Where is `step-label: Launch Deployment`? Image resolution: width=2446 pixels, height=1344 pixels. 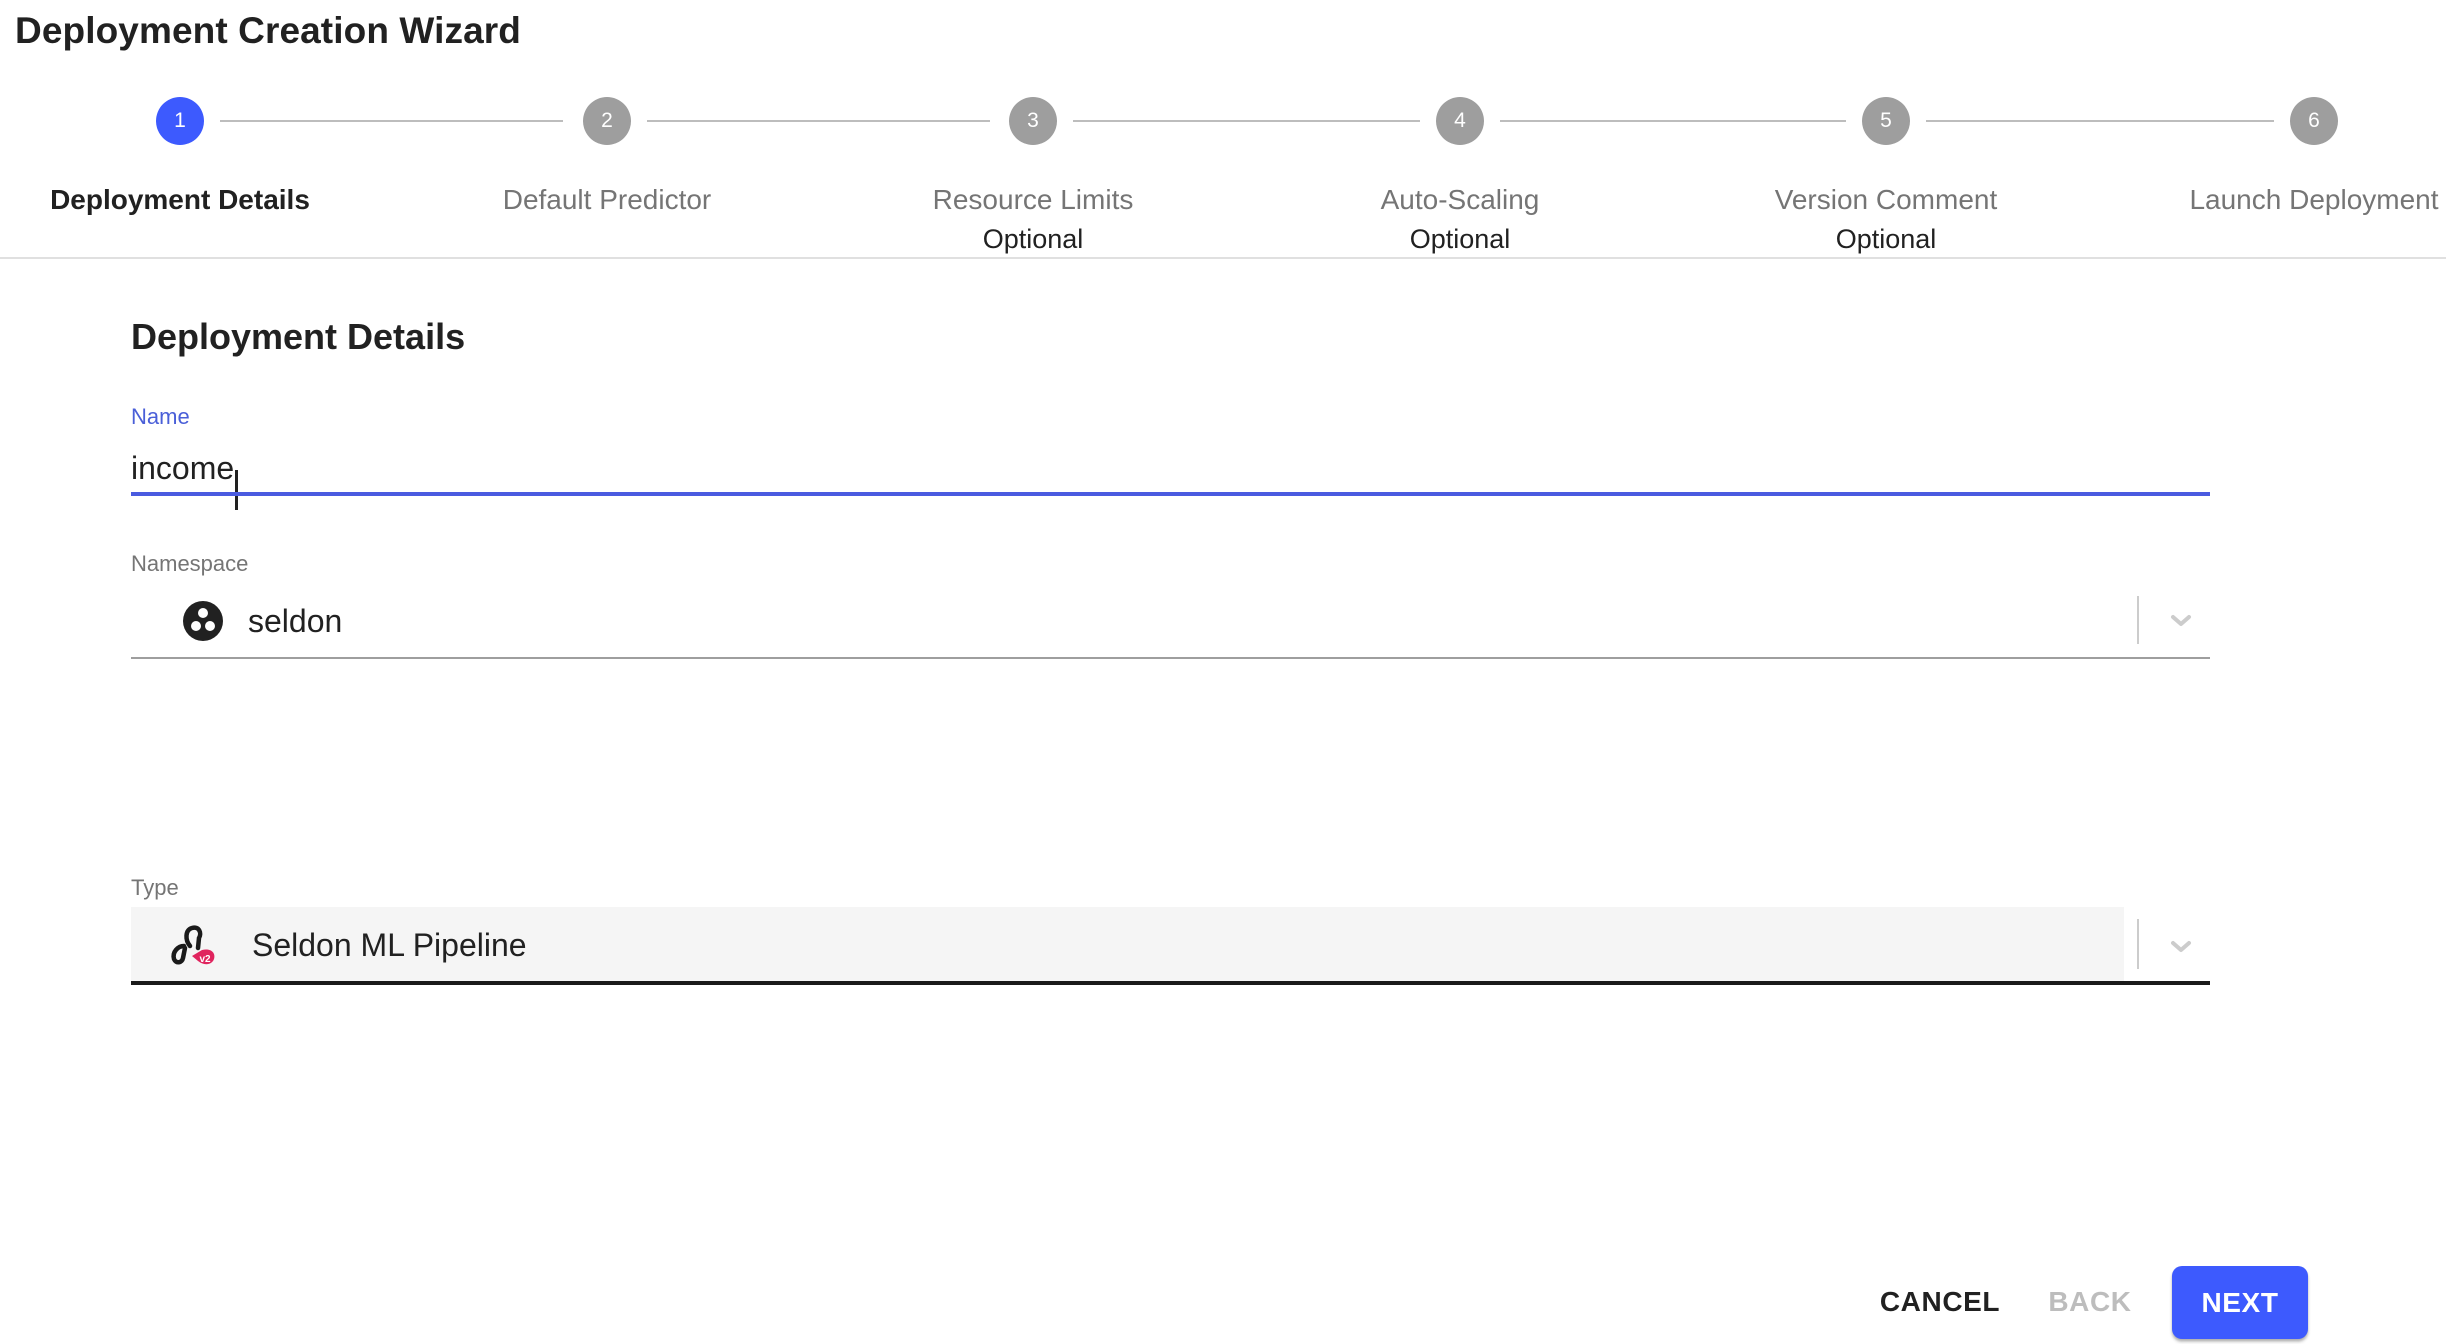 step-label: Launch Deployment is located at coordinates (2314, 199).